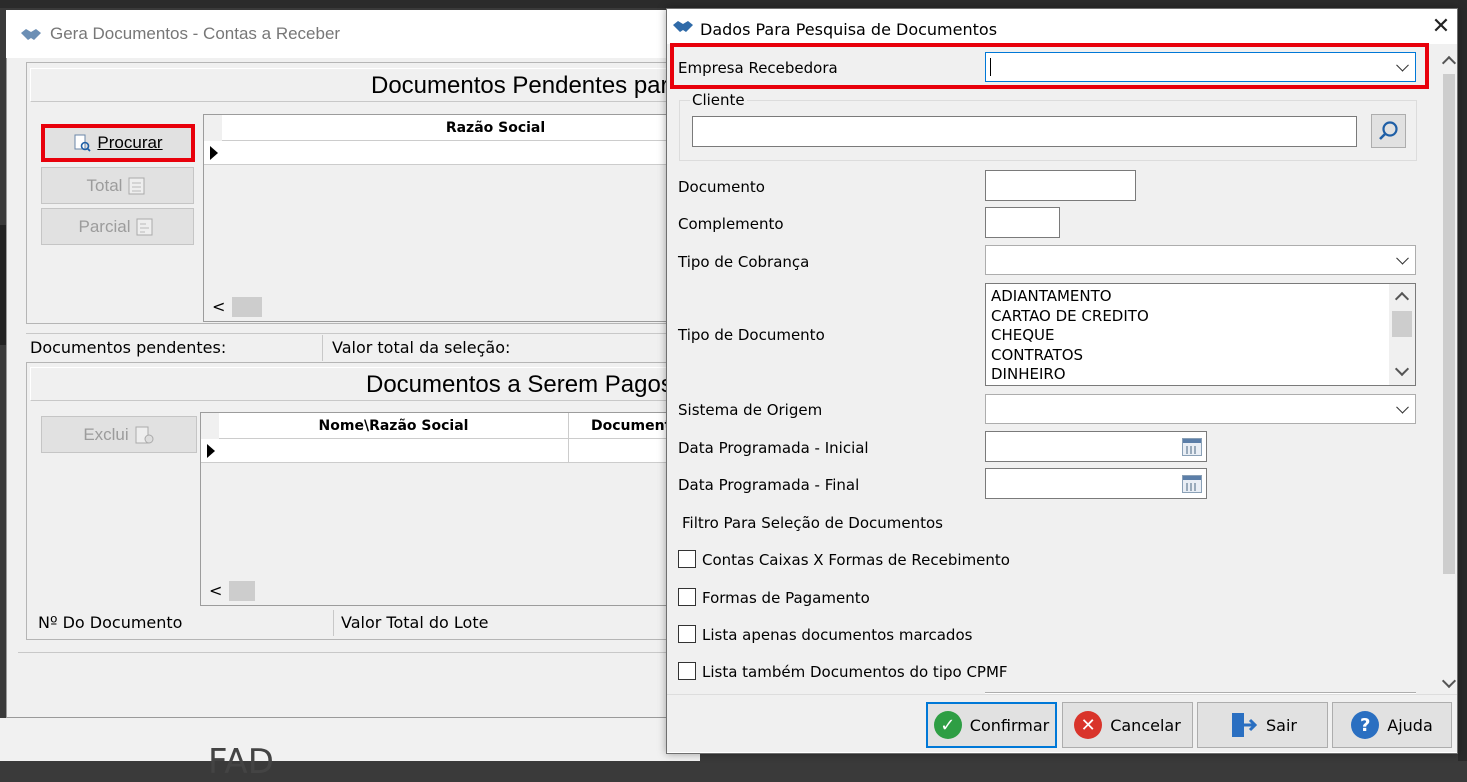 The image size is (1467, 782). Describe the element at coordinates (106, 434) in the screenshot. I see `exclui-button-label: Exclui` at that location.